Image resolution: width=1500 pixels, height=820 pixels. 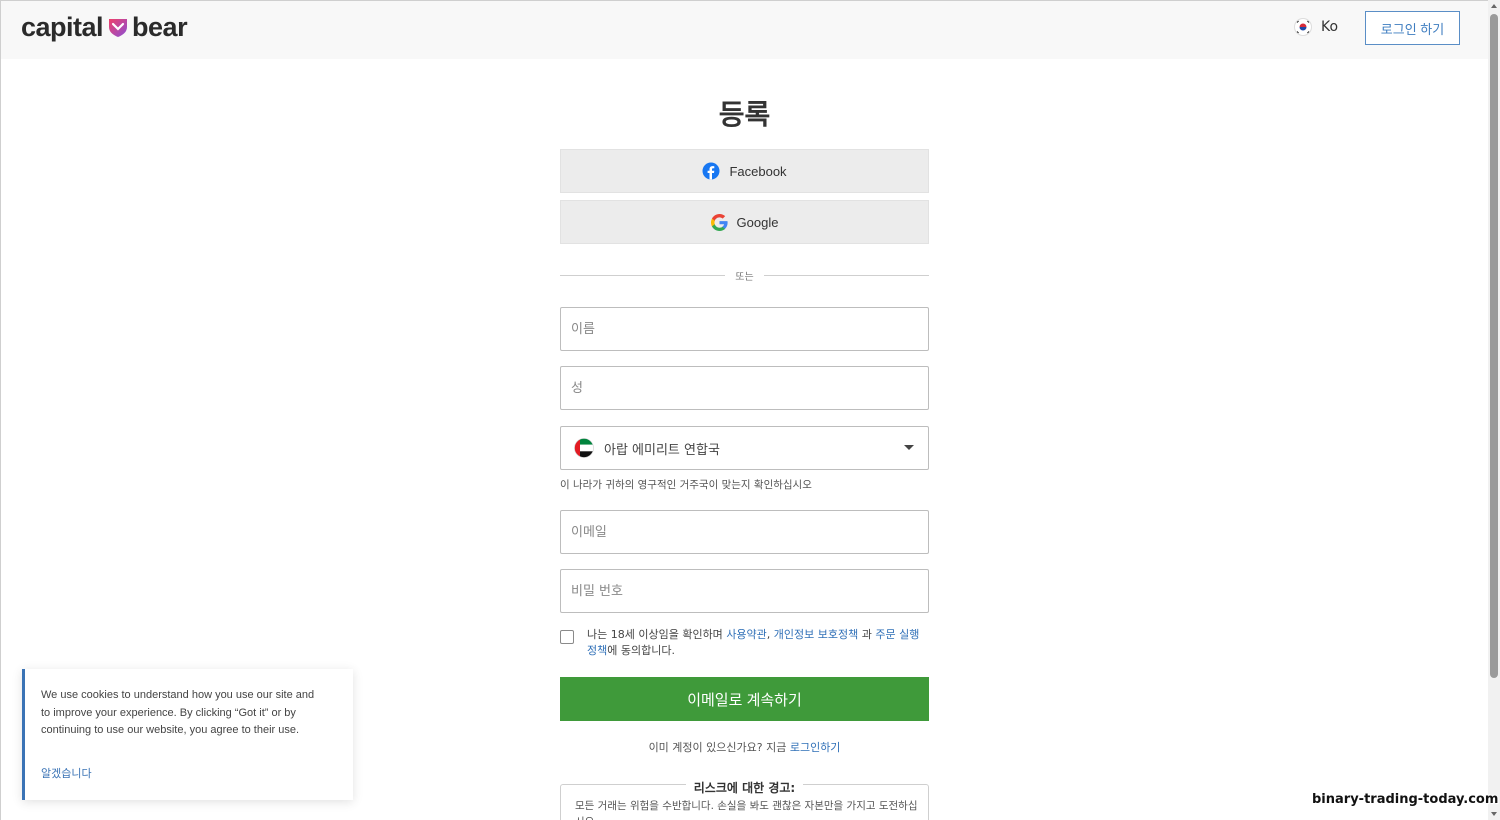 I want to click on logo-text-capital: capital, so click(x=62, y=26).